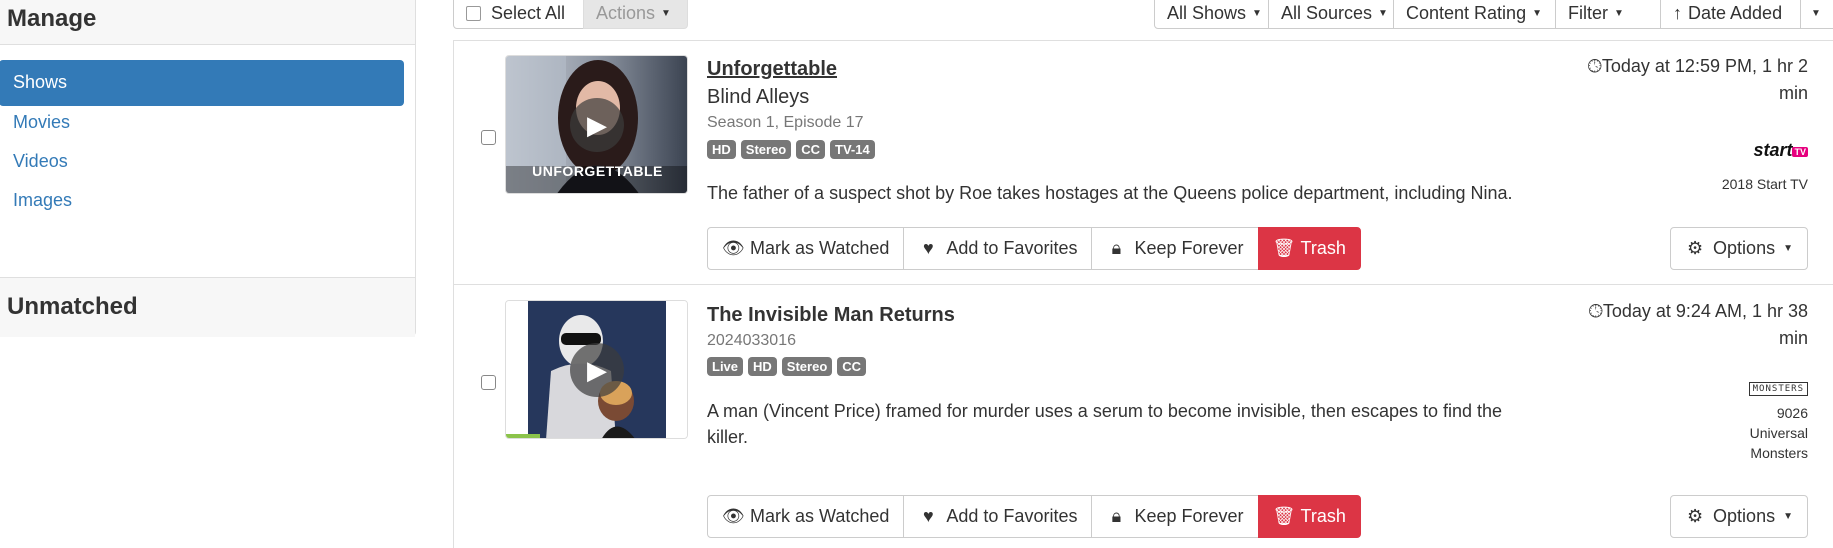 The height and width of the screenshot is (548, 1833). I want to click on recording-time: 🕓︎Today at 12:59 PM, 1 hr 2 min, so click(1693, 80).